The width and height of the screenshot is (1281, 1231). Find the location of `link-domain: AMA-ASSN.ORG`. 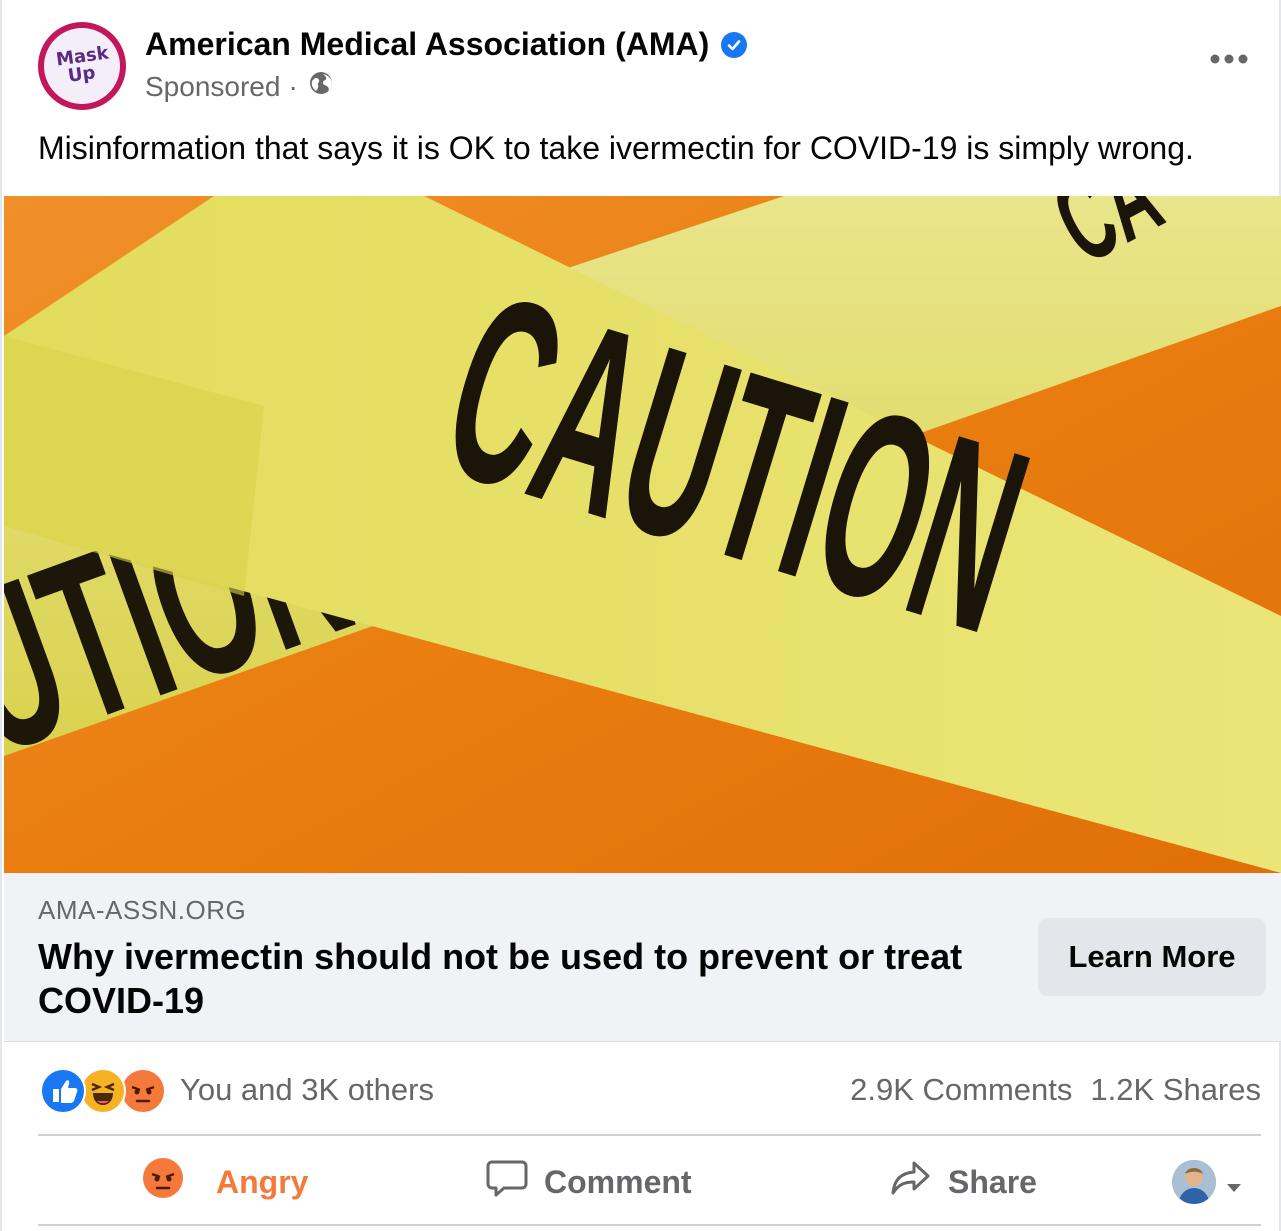

link-domain: AMA-ASSN.ORG is located at coordinates (142, 910).